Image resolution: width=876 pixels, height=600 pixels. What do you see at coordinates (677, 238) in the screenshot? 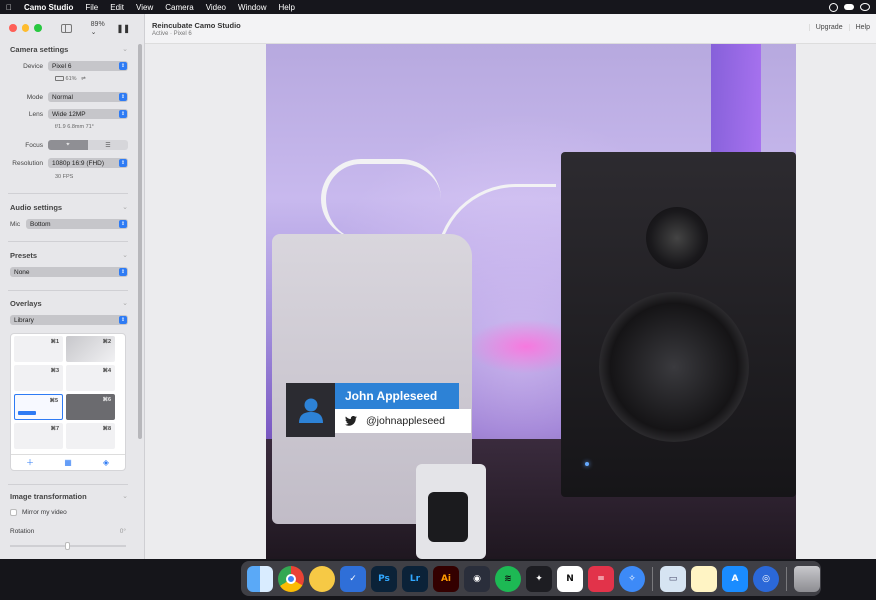
I see `tweeter` at bounding box center [677, 238].